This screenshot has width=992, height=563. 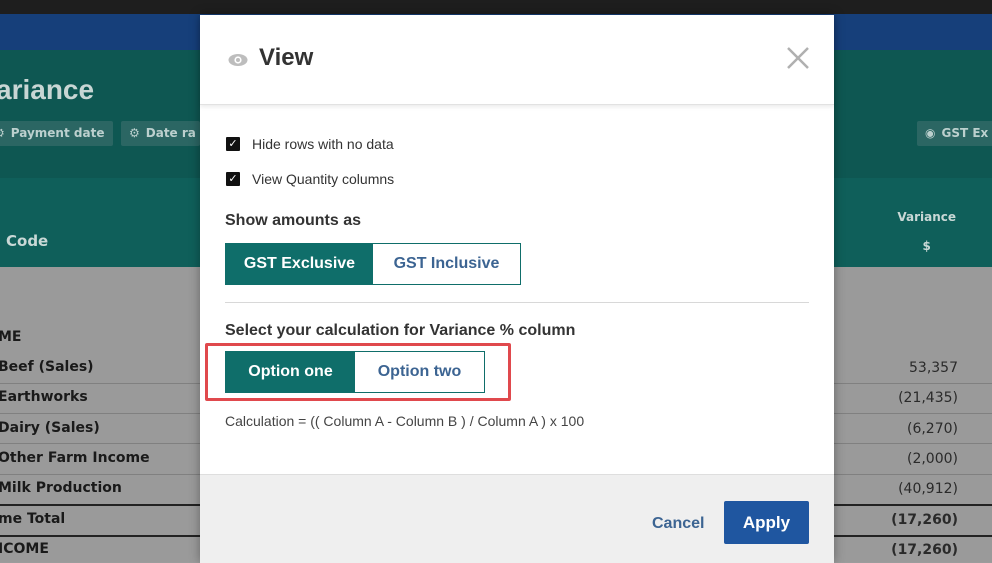 What do you see at coordinates (286, 57) in the screenshot?
I see `modal-title: View` at bounding box center [286, 57].